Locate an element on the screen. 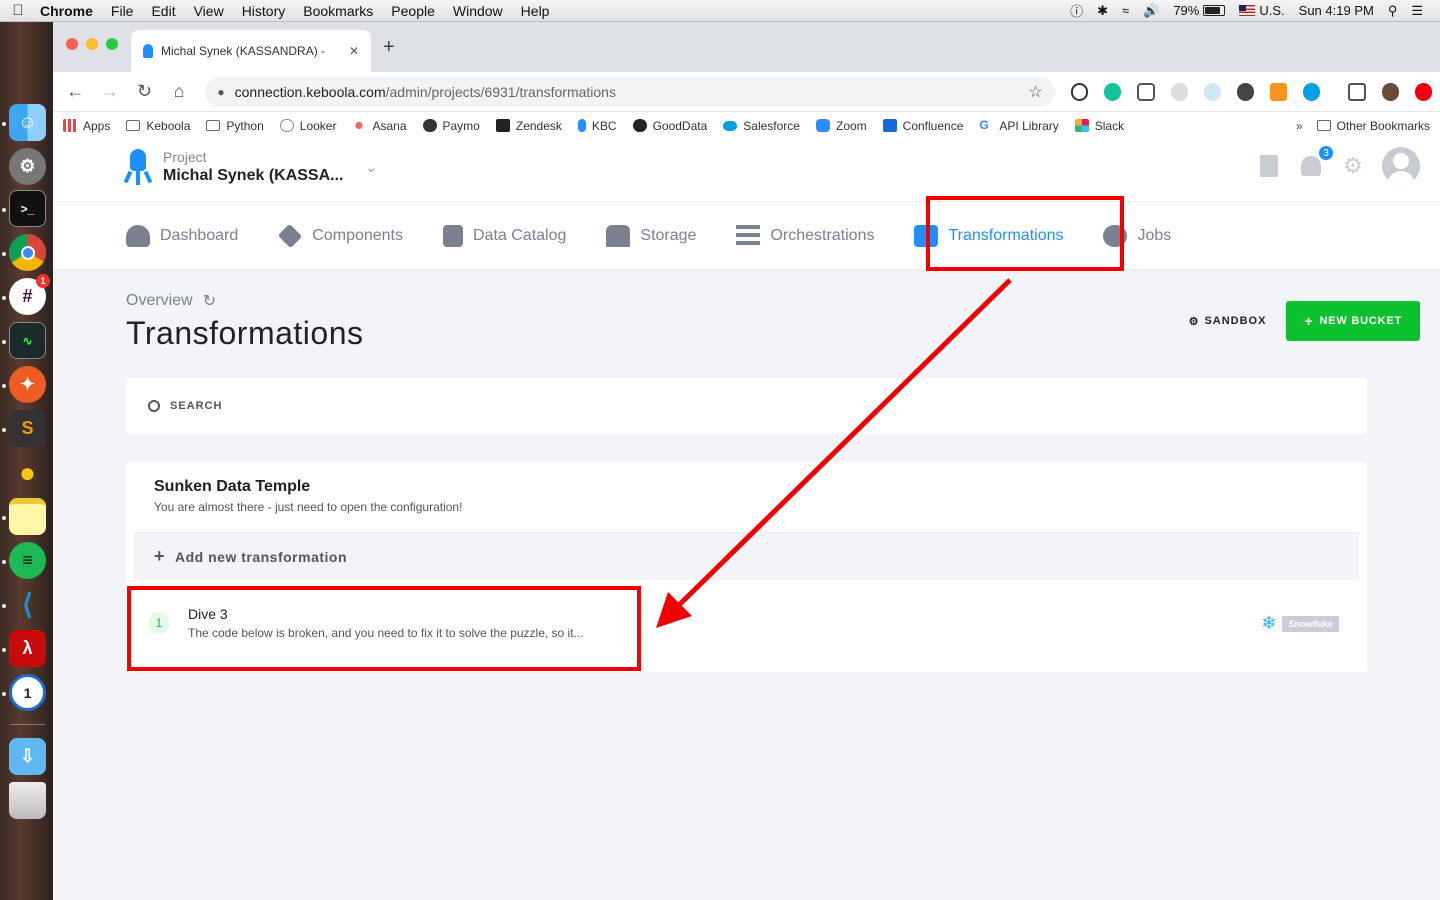 The width and height of the screenshot is (1440, 900). back-button: ← is located at coordinates (75, 92).